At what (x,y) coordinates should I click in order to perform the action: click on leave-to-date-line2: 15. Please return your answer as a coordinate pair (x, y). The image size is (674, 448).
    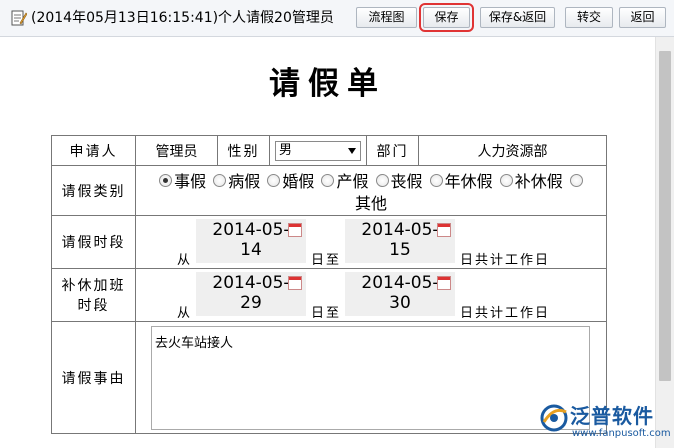
    Looking at the image, I should click on (400, 250).